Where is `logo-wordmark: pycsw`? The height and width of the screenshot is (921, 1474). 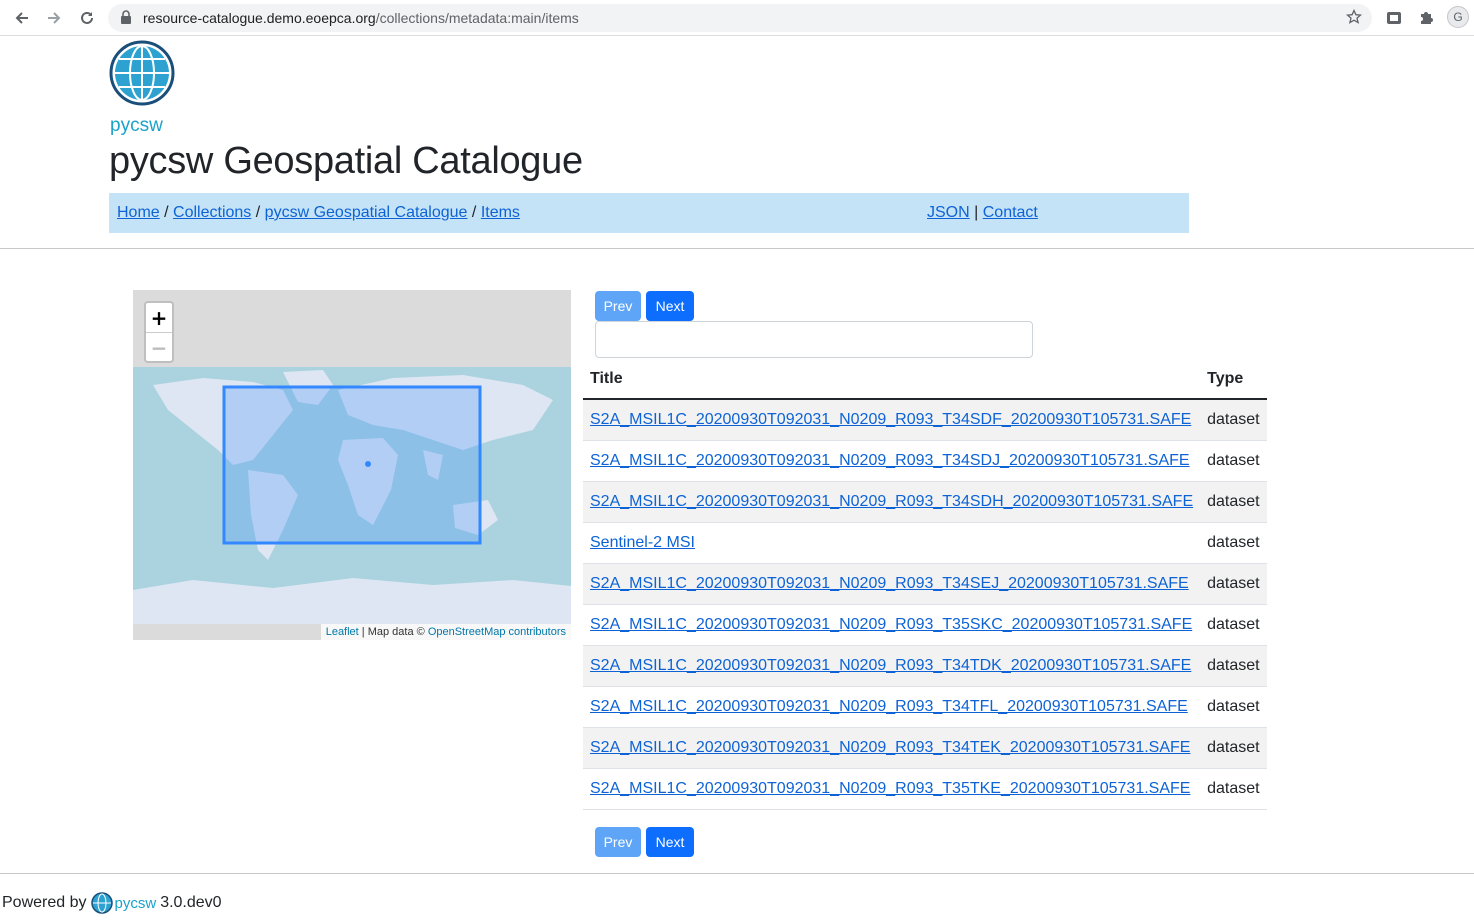 logo-wordmark: pycsw is located at coordinates (136, 125).